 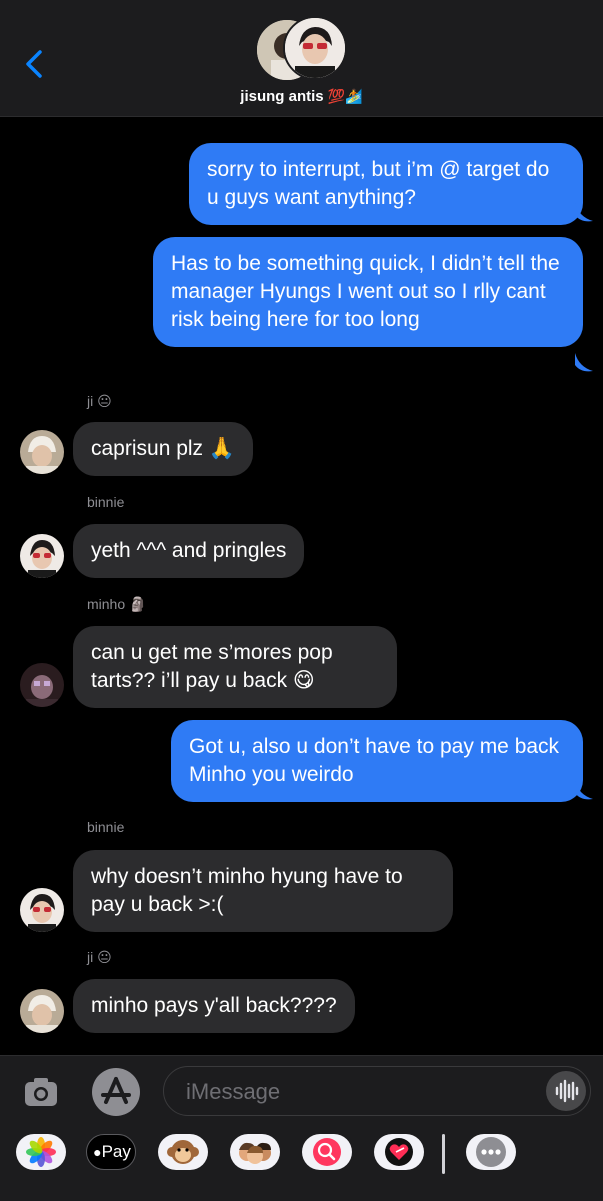 What do you see at coordinates (443, 1154) in the screenshot?
I see `tray-divider` at bounding box center [443, 1154].